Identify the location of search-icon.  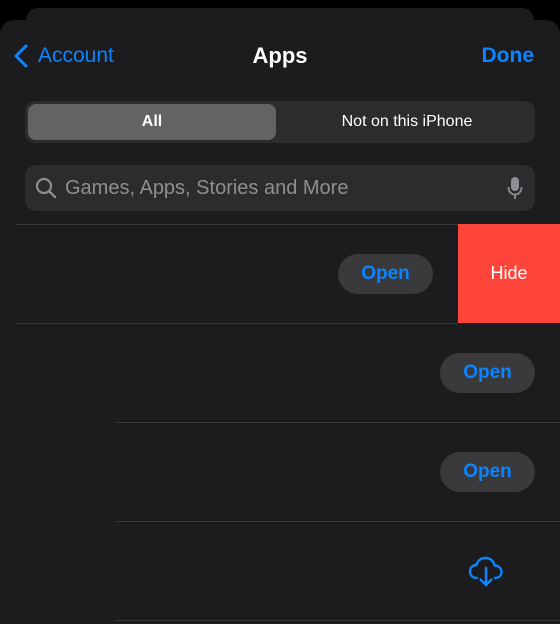
(46, 188).